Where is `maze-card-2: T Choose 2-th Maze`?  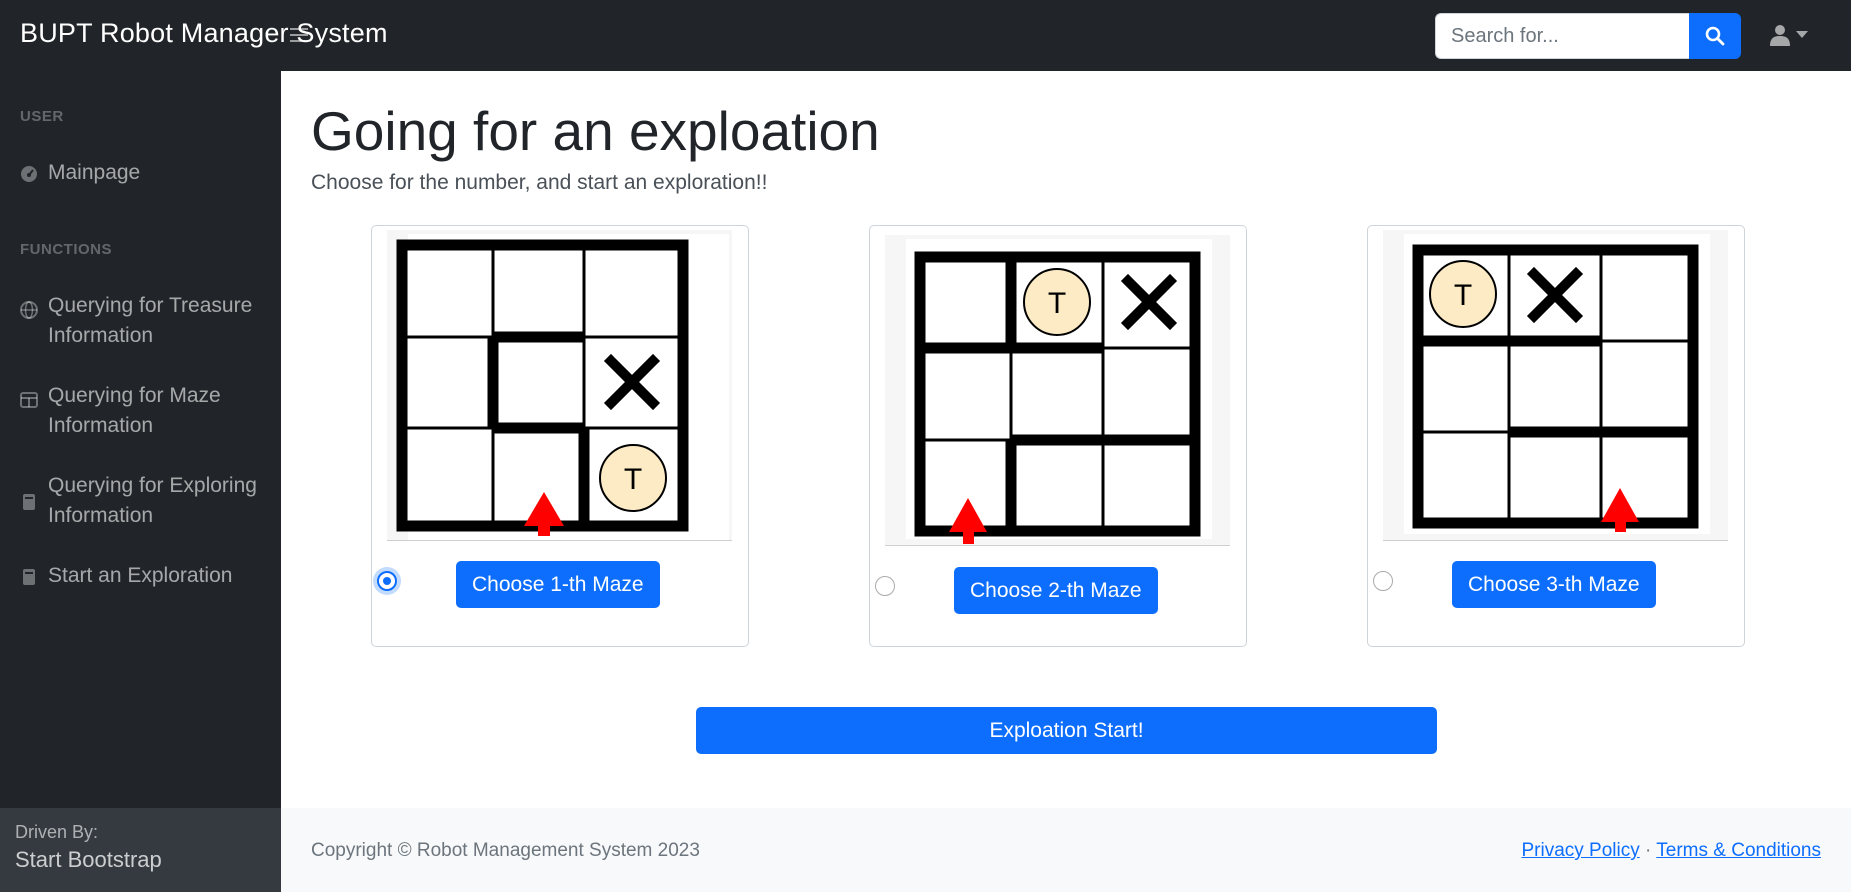
maze-card-2: T Choose 2-th Maze is located at coordinates (1058, 436).